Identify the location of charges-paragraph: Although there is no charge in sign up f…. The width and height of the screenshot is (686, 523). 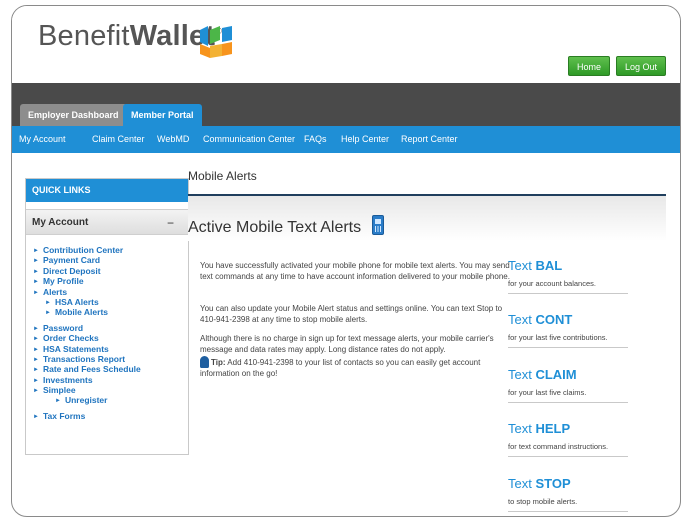
(347, 344).